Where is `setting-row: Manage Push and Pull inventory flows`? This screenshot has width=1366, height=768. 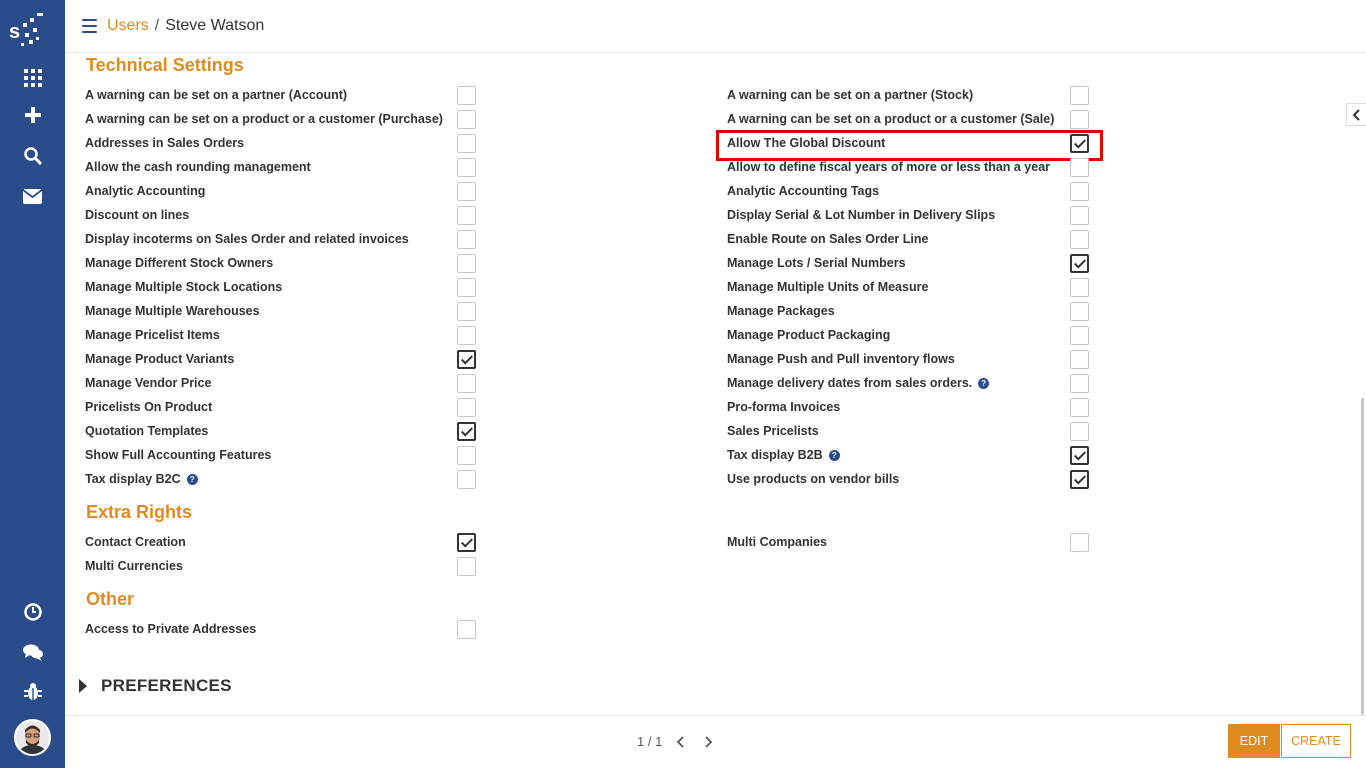
setting-row: Manage Push and Pull inventory flows is located at coordinates (841, 359).